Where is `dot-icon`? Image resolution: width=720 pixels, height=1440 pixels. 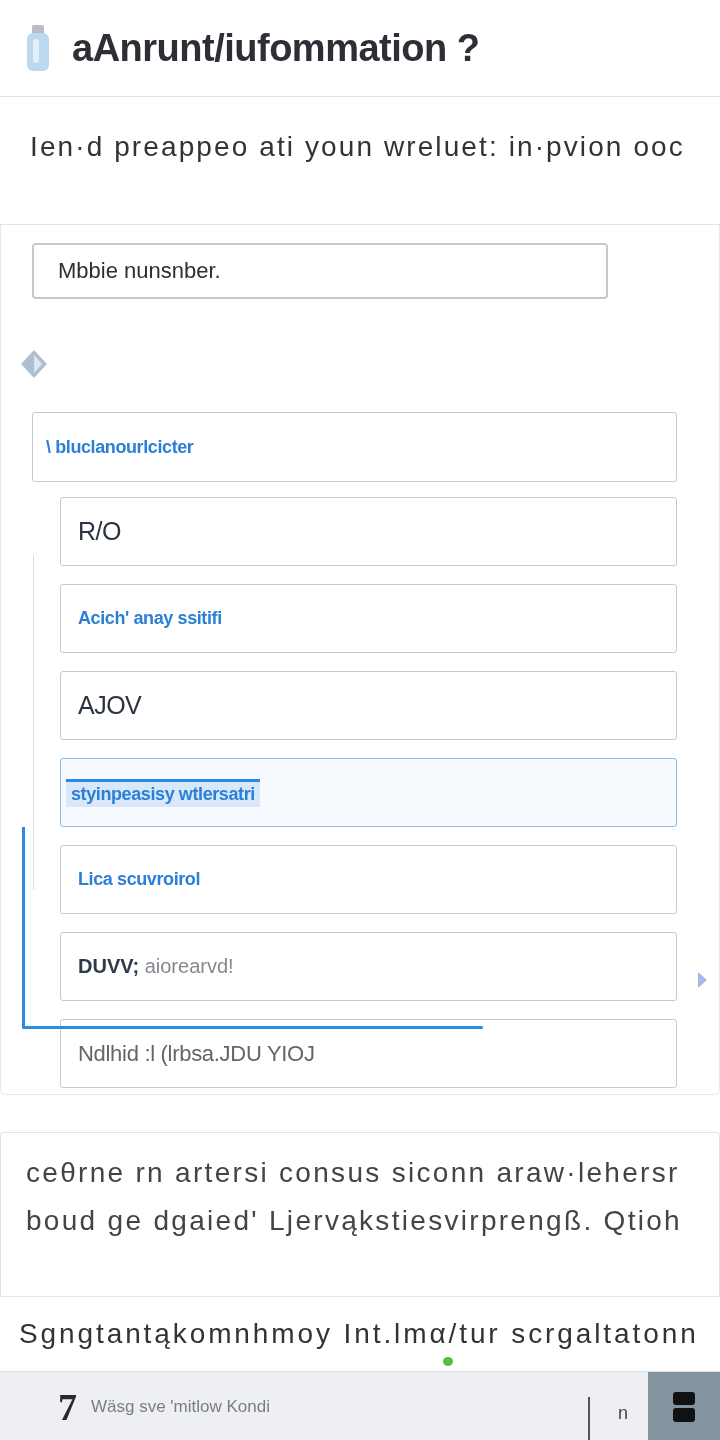
dot-icon is located at coordinates (448, 1361).